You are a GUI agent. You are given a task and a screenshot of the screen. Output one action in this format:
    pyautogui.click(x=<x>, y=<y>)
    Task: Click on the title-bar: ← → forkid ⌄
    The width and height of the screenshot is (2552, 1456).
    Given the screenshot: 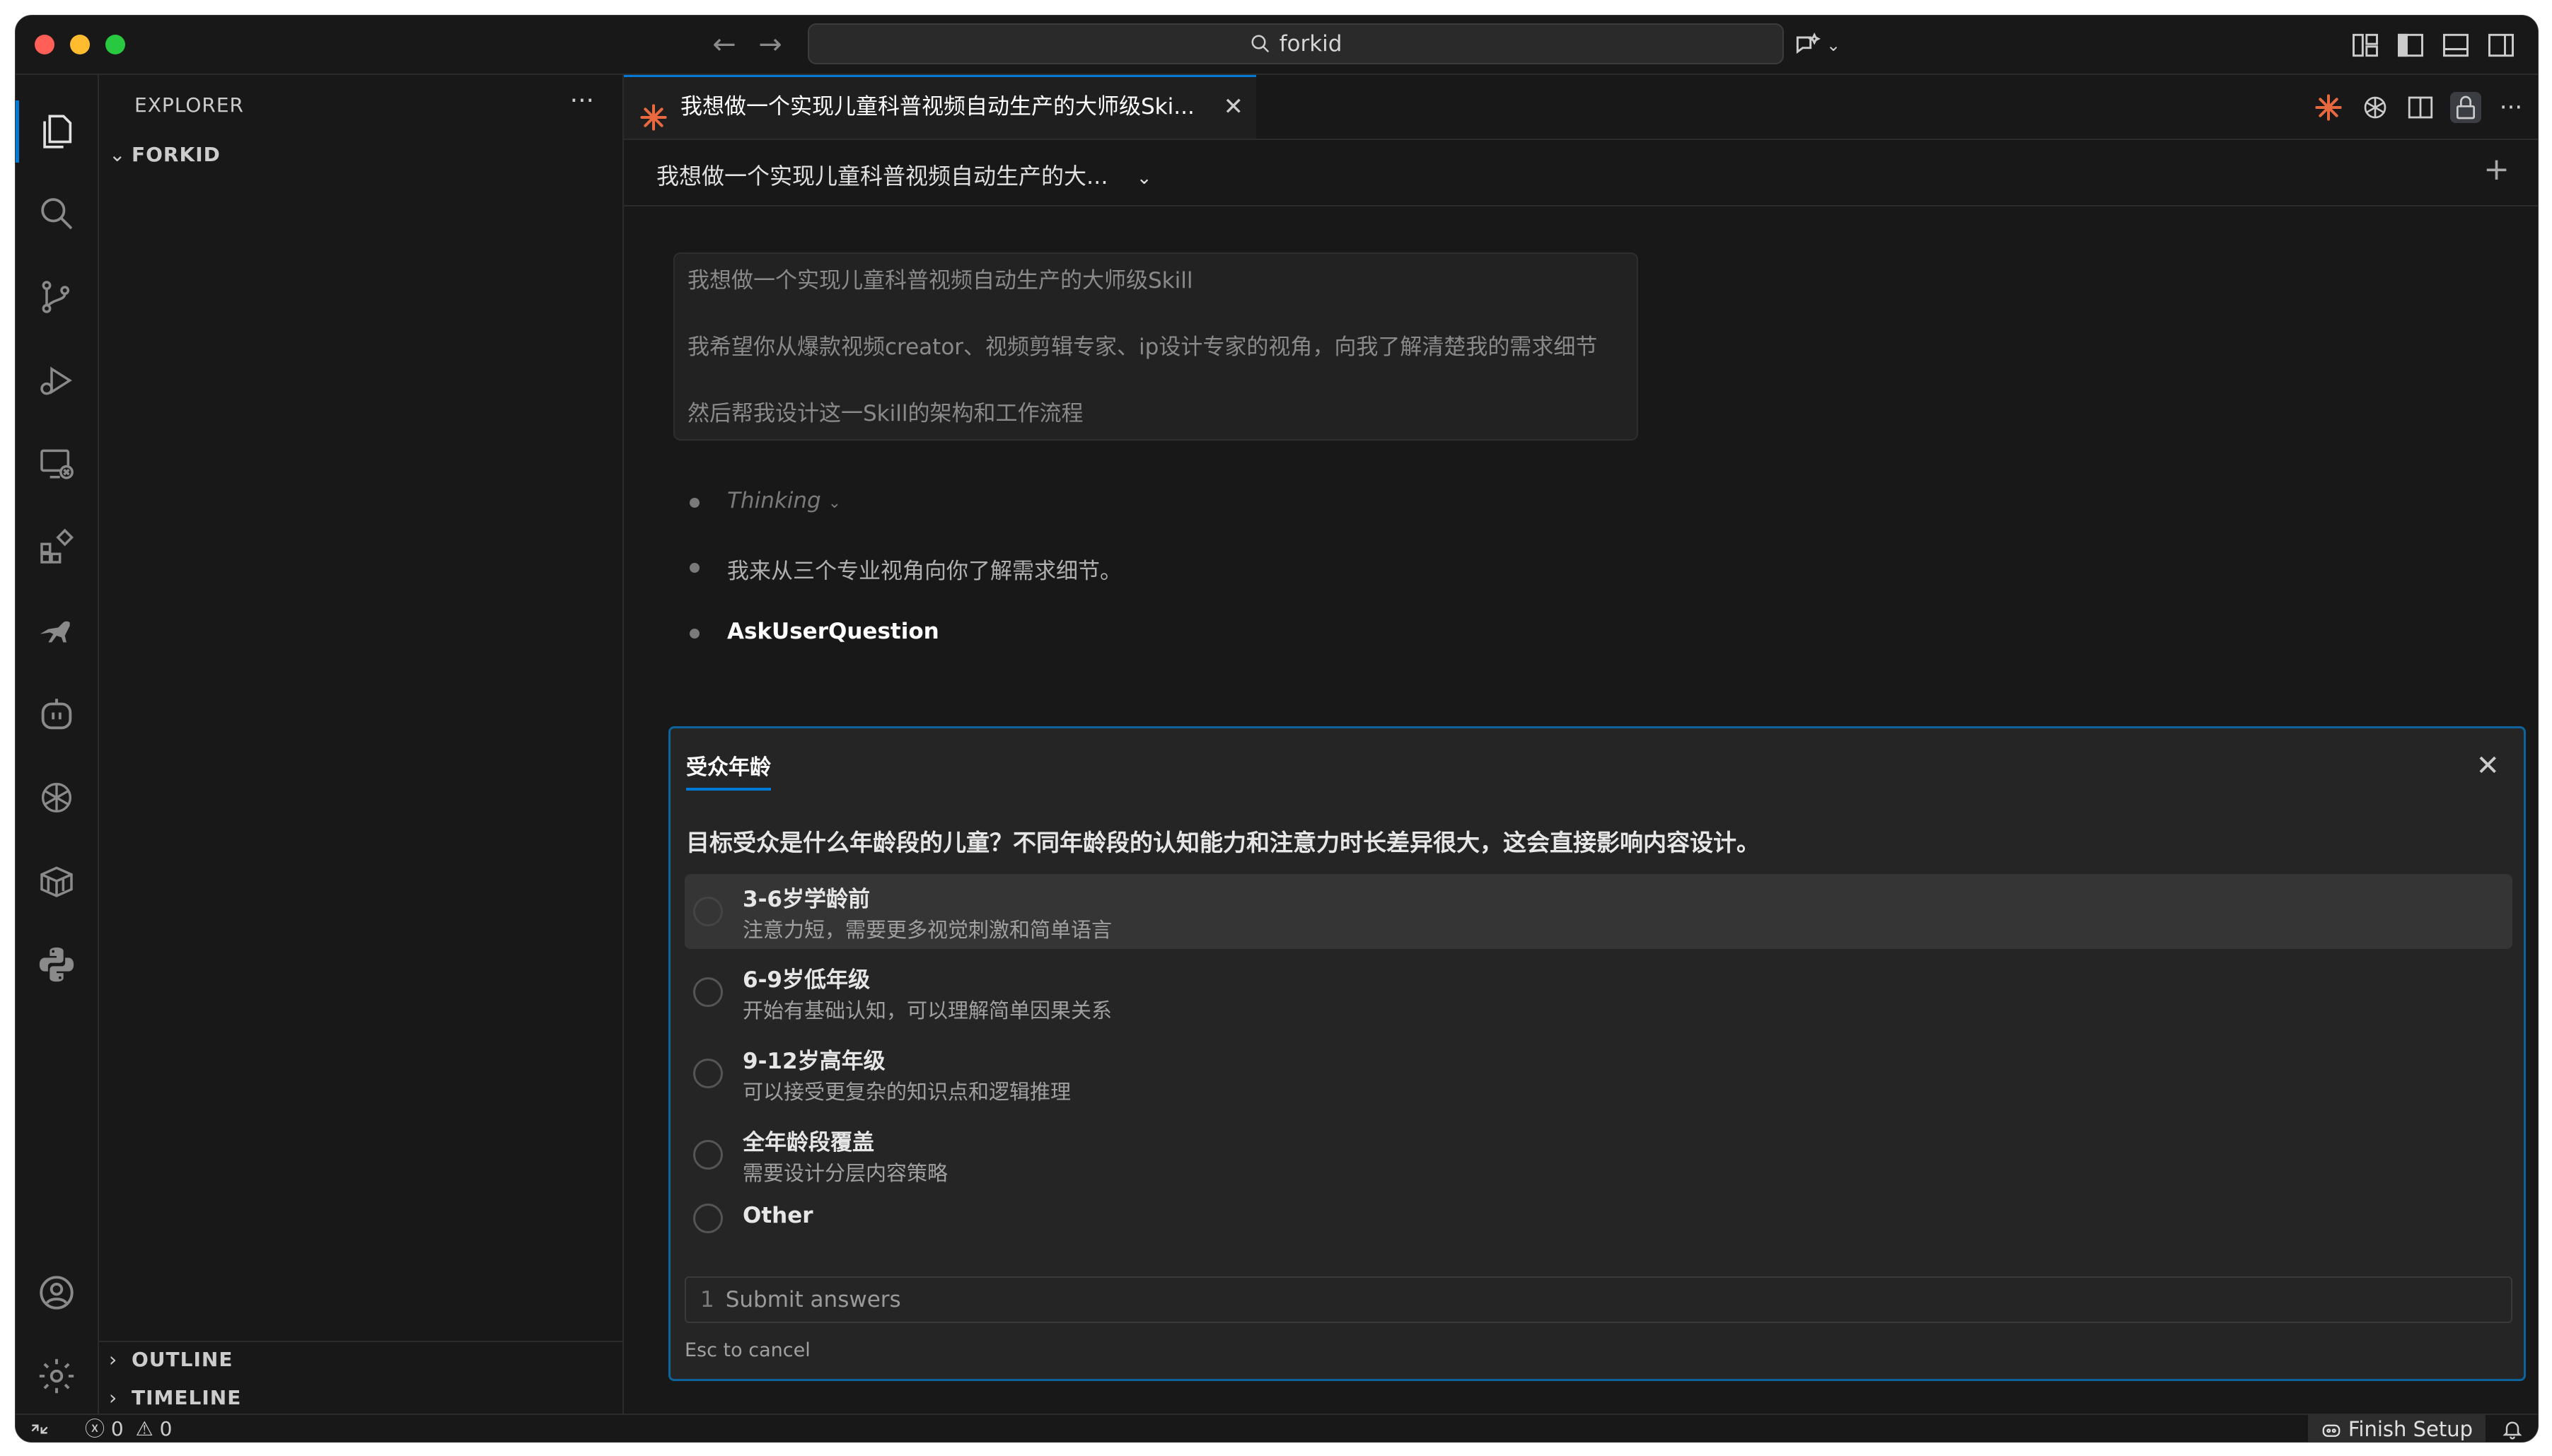 What is the action you would take?
    pyautogui.click(x=1277, y=45)
    